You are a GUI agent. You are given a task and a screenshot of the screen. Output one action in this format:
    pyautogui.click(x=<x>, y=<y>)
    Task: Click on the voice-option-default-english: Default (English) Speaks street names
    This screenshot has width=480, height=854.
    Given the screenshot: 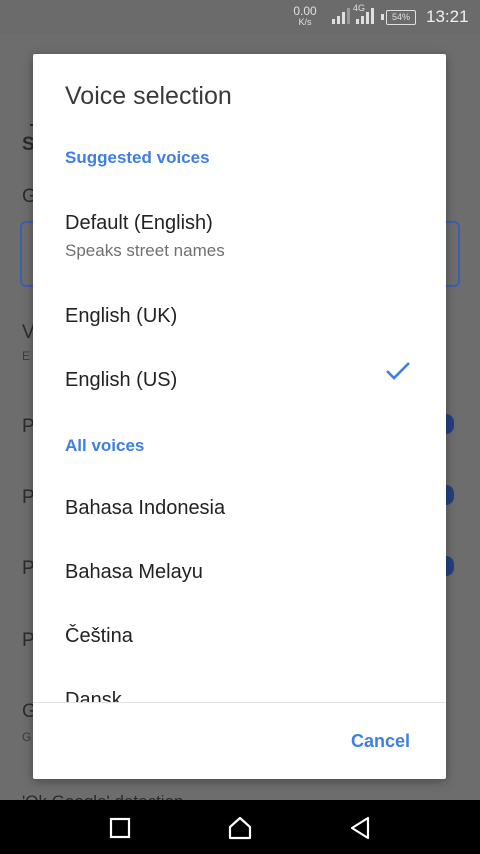 What is the action you would take?
    pyautogui.click(x=239, y=234)
    